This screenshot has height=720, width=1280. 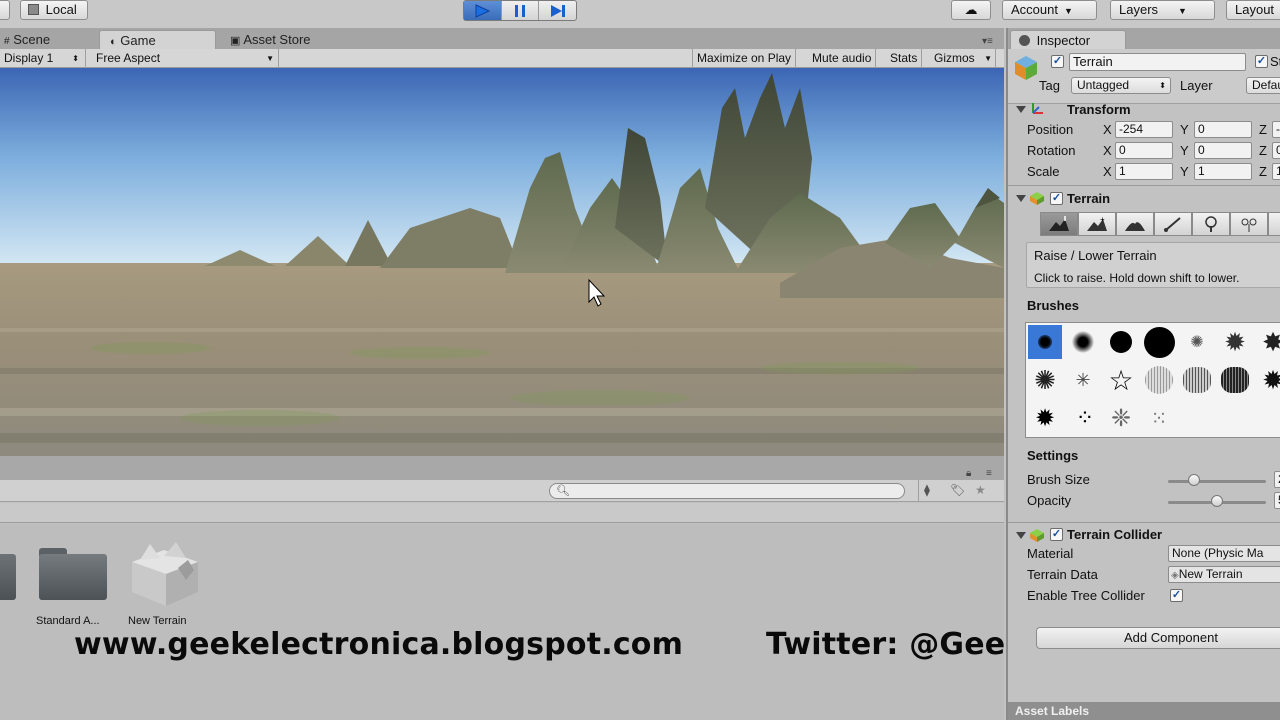 I want to click on position-z-field: -, so click(x=1276, y=129).